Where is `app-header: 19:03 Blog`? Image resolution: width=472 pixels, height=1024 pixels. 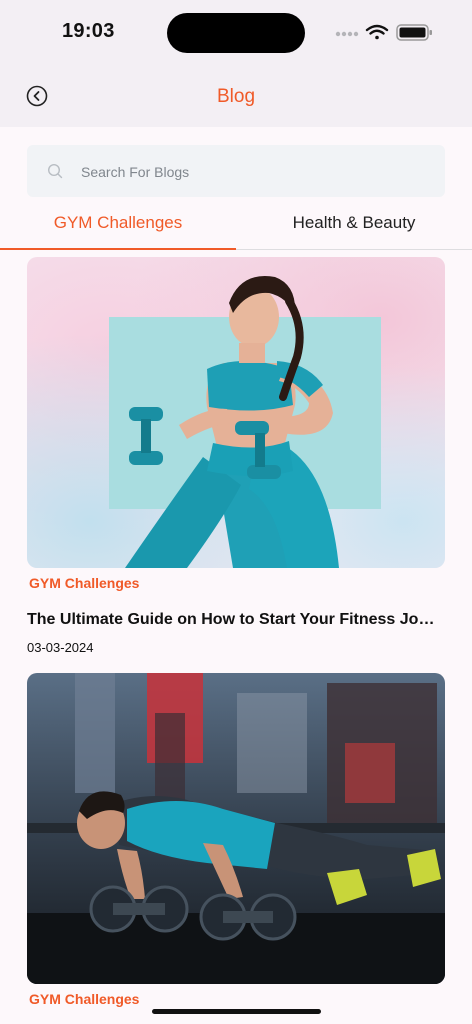 app-header: 19:03 Blog is located at coordinates (236, 63).